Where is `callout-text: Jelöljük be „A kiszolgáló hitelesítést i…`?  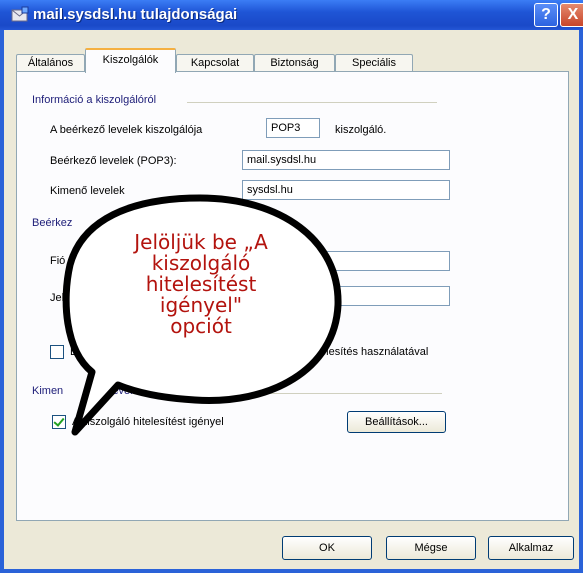 callout-text: Jelöljük be „A kiszolgáló hitelesítést i… is located at coordinates (201, 284).